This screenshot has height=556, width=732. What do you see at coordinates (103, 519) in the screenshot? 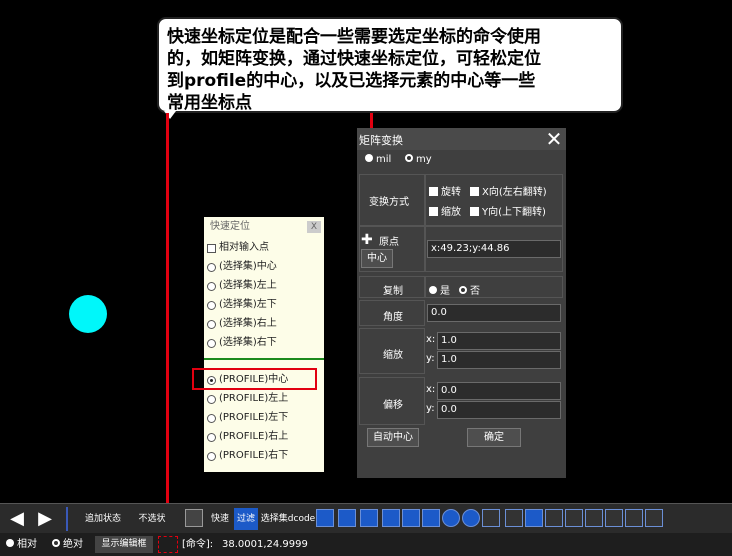
I see `add-state-button: 追加状态` at bounding box center [103, 519].